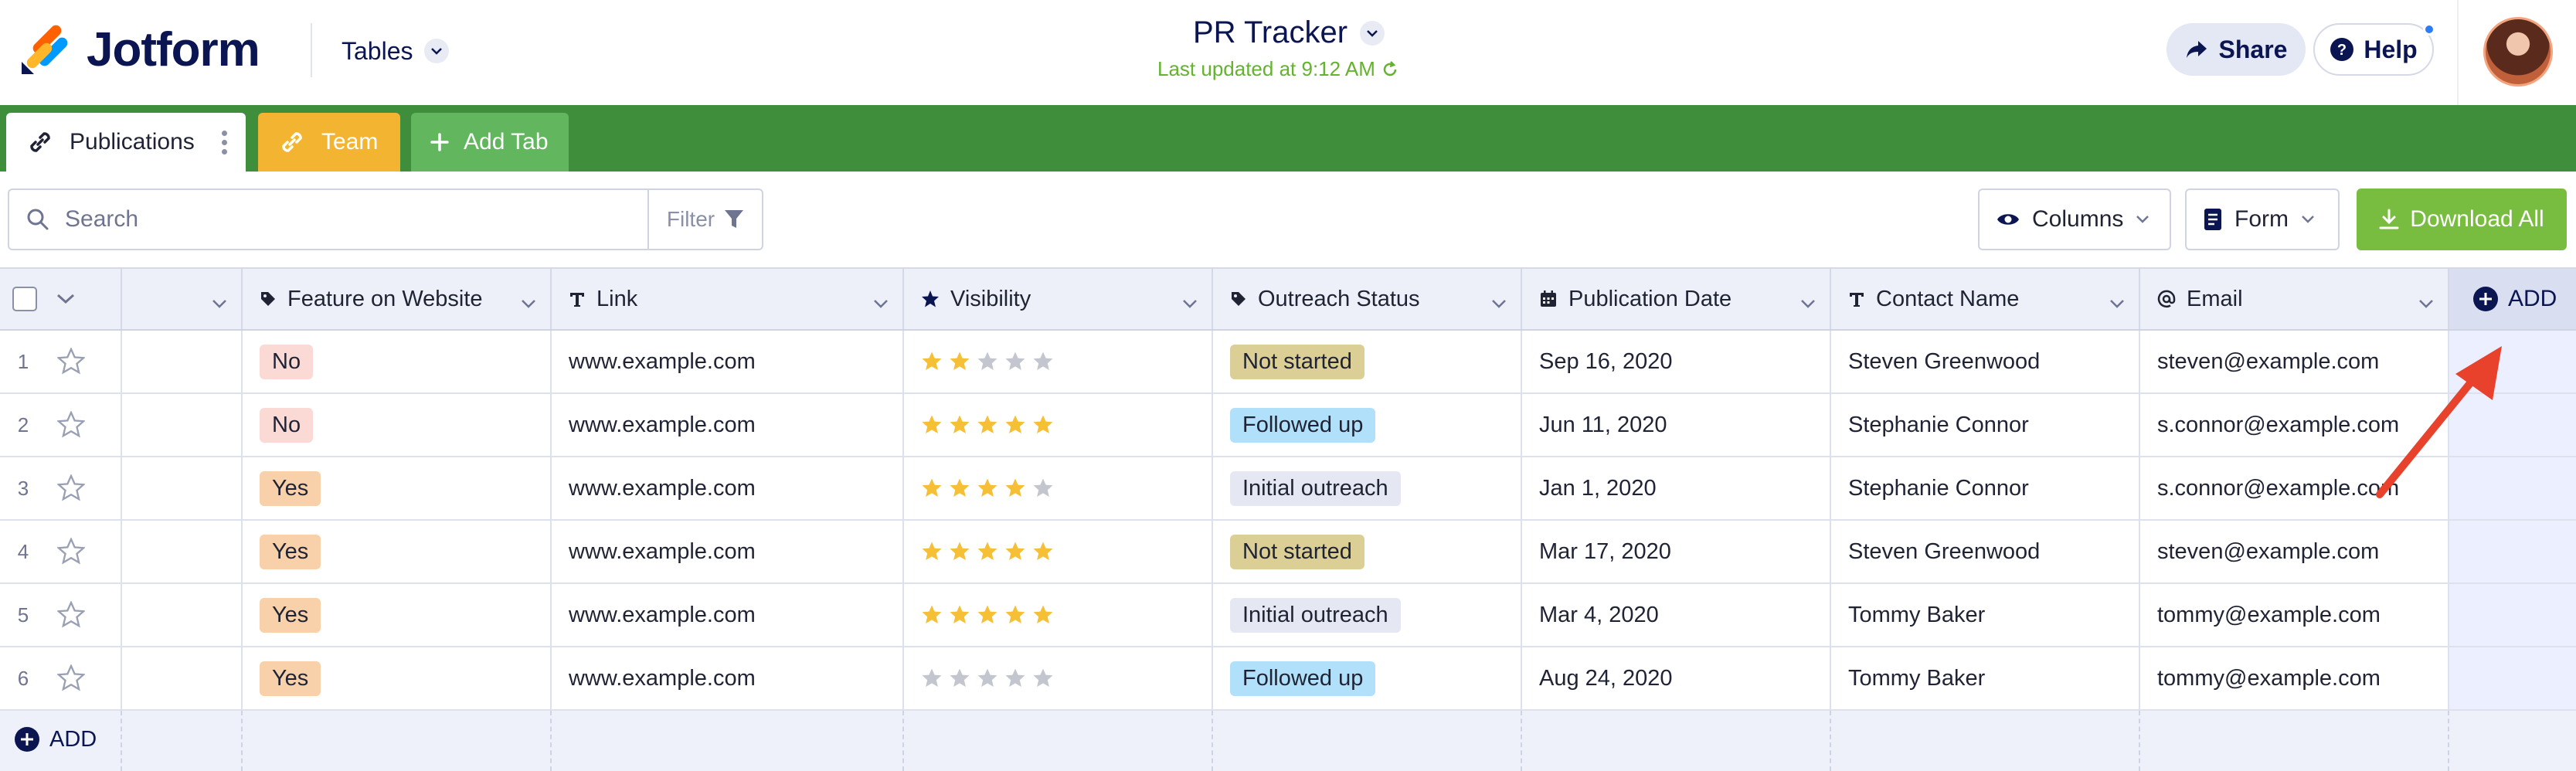  I want to click on column-header-outreach-status: Outreach Status, so click(1367, 299).